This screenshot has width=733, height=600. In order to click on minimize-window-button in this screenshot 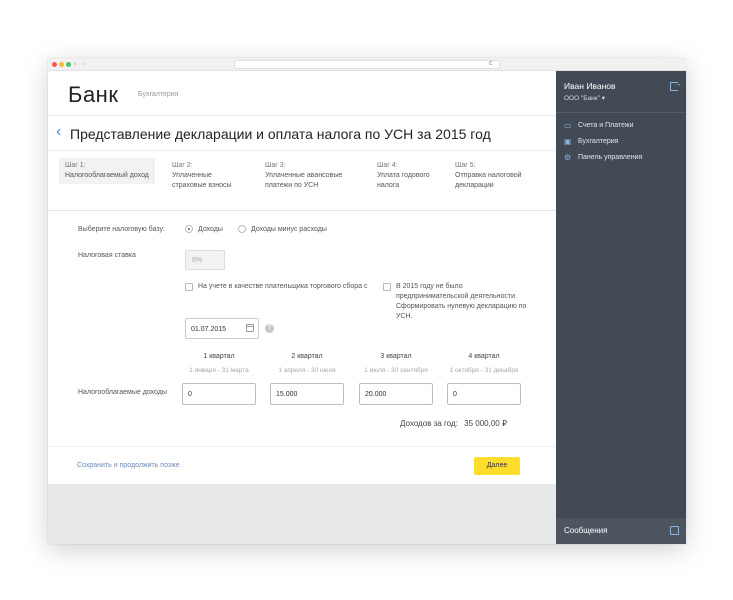, I will do `click(61, 64)`.